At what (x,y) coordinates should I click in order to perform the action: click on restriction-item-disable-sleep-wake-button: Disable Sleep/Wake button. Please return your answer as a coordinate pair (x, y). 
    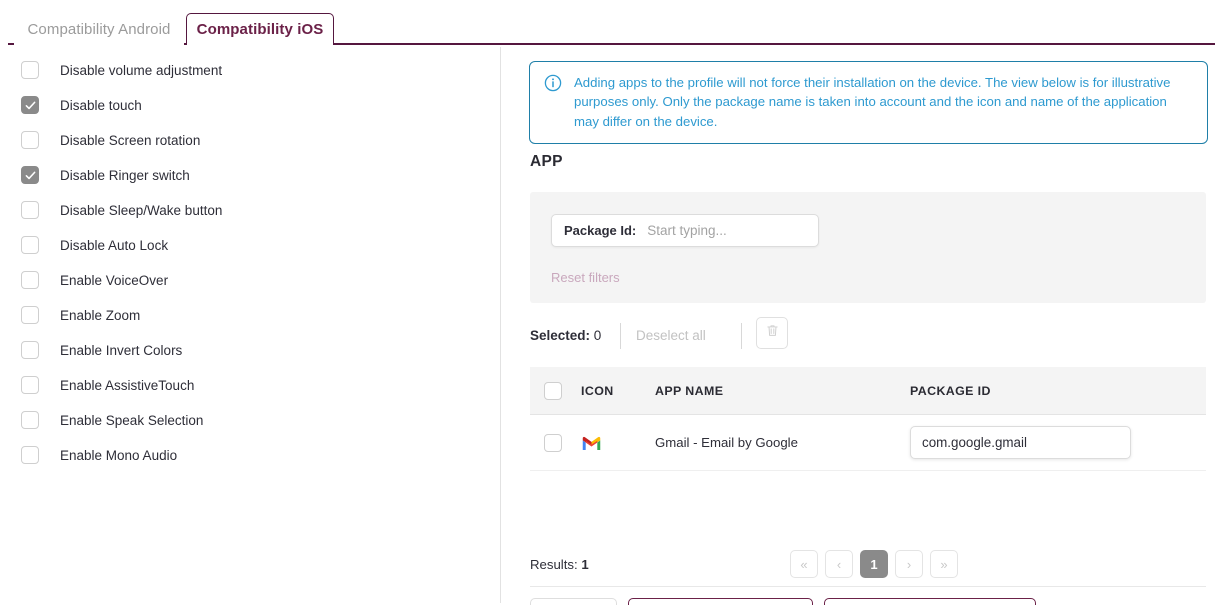
    Looking at the image, I should click on (121, 210).